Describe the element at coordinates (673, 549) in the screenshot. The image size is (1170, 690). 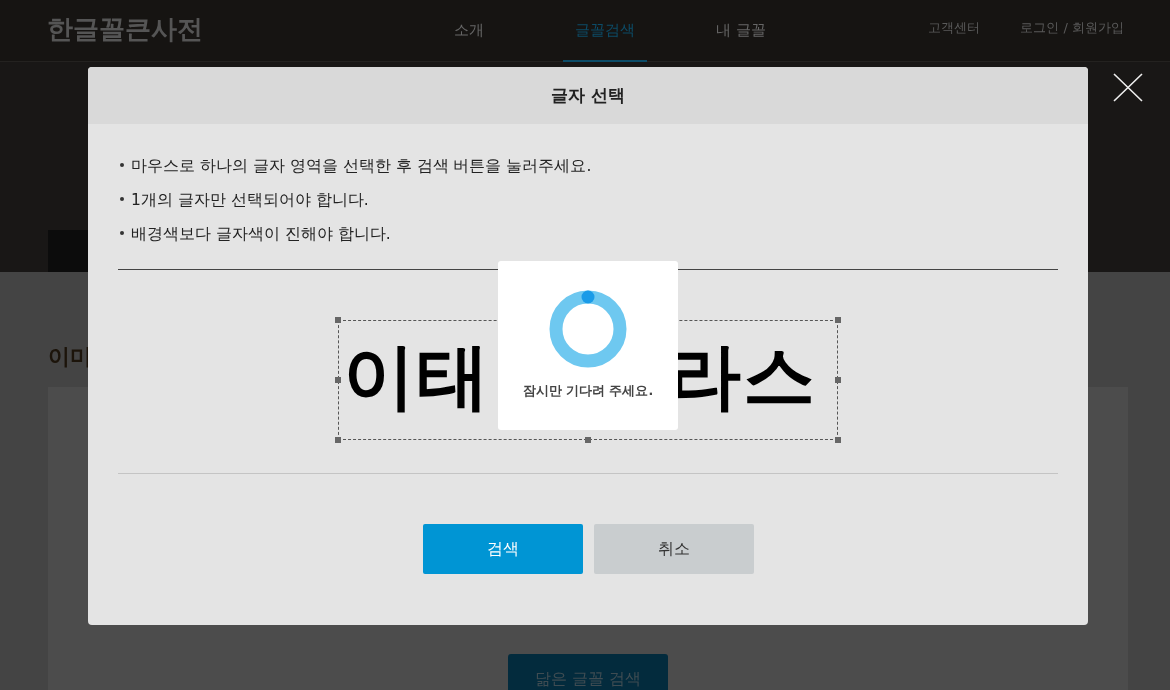
I see `cancel-button: 취소` at that location.